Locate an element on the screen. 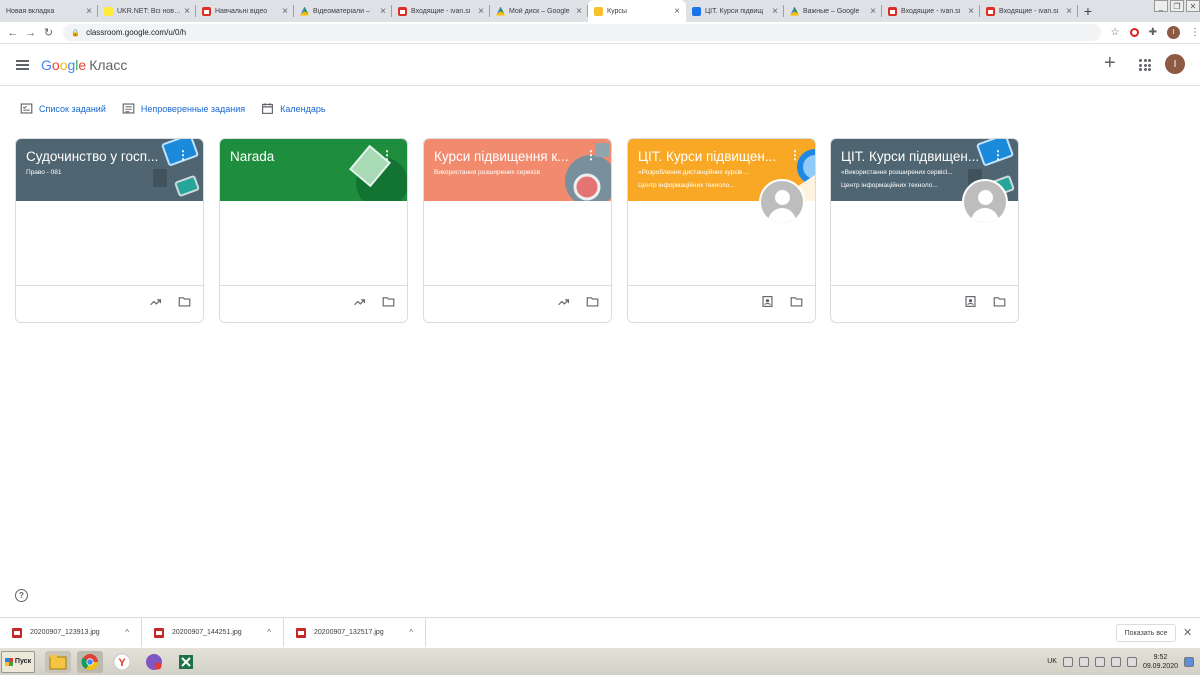  tray-network-icon is located at coordinates (1083, 661).